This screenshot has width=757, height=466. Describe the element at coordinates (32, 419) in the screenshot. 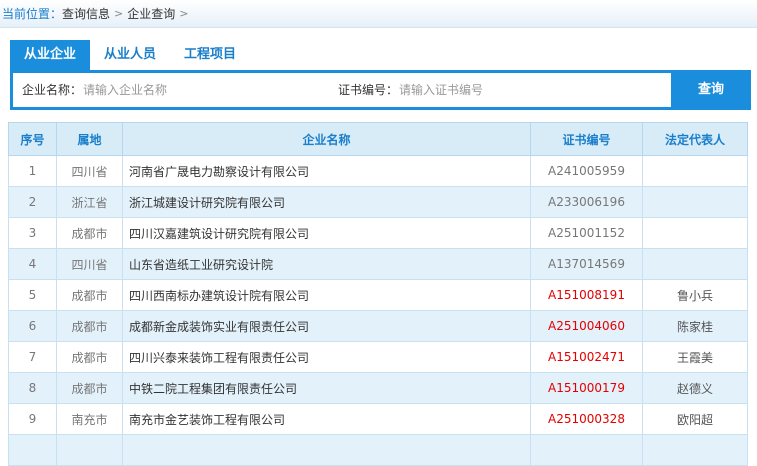

I see `cell-no: 9` at that location.